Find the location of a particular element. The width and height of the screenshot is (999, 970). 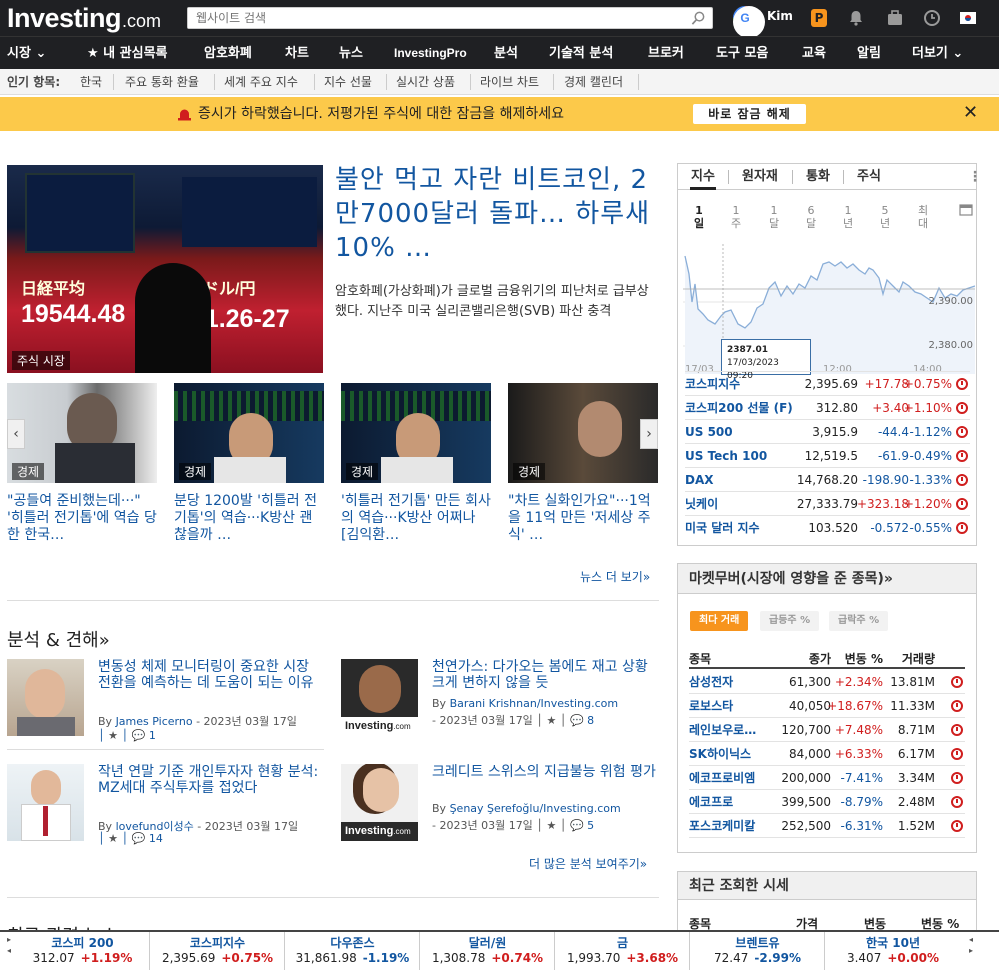

more-analysis-link: 더 많은 분석 보여주기» is located at coordinates (588, 863).